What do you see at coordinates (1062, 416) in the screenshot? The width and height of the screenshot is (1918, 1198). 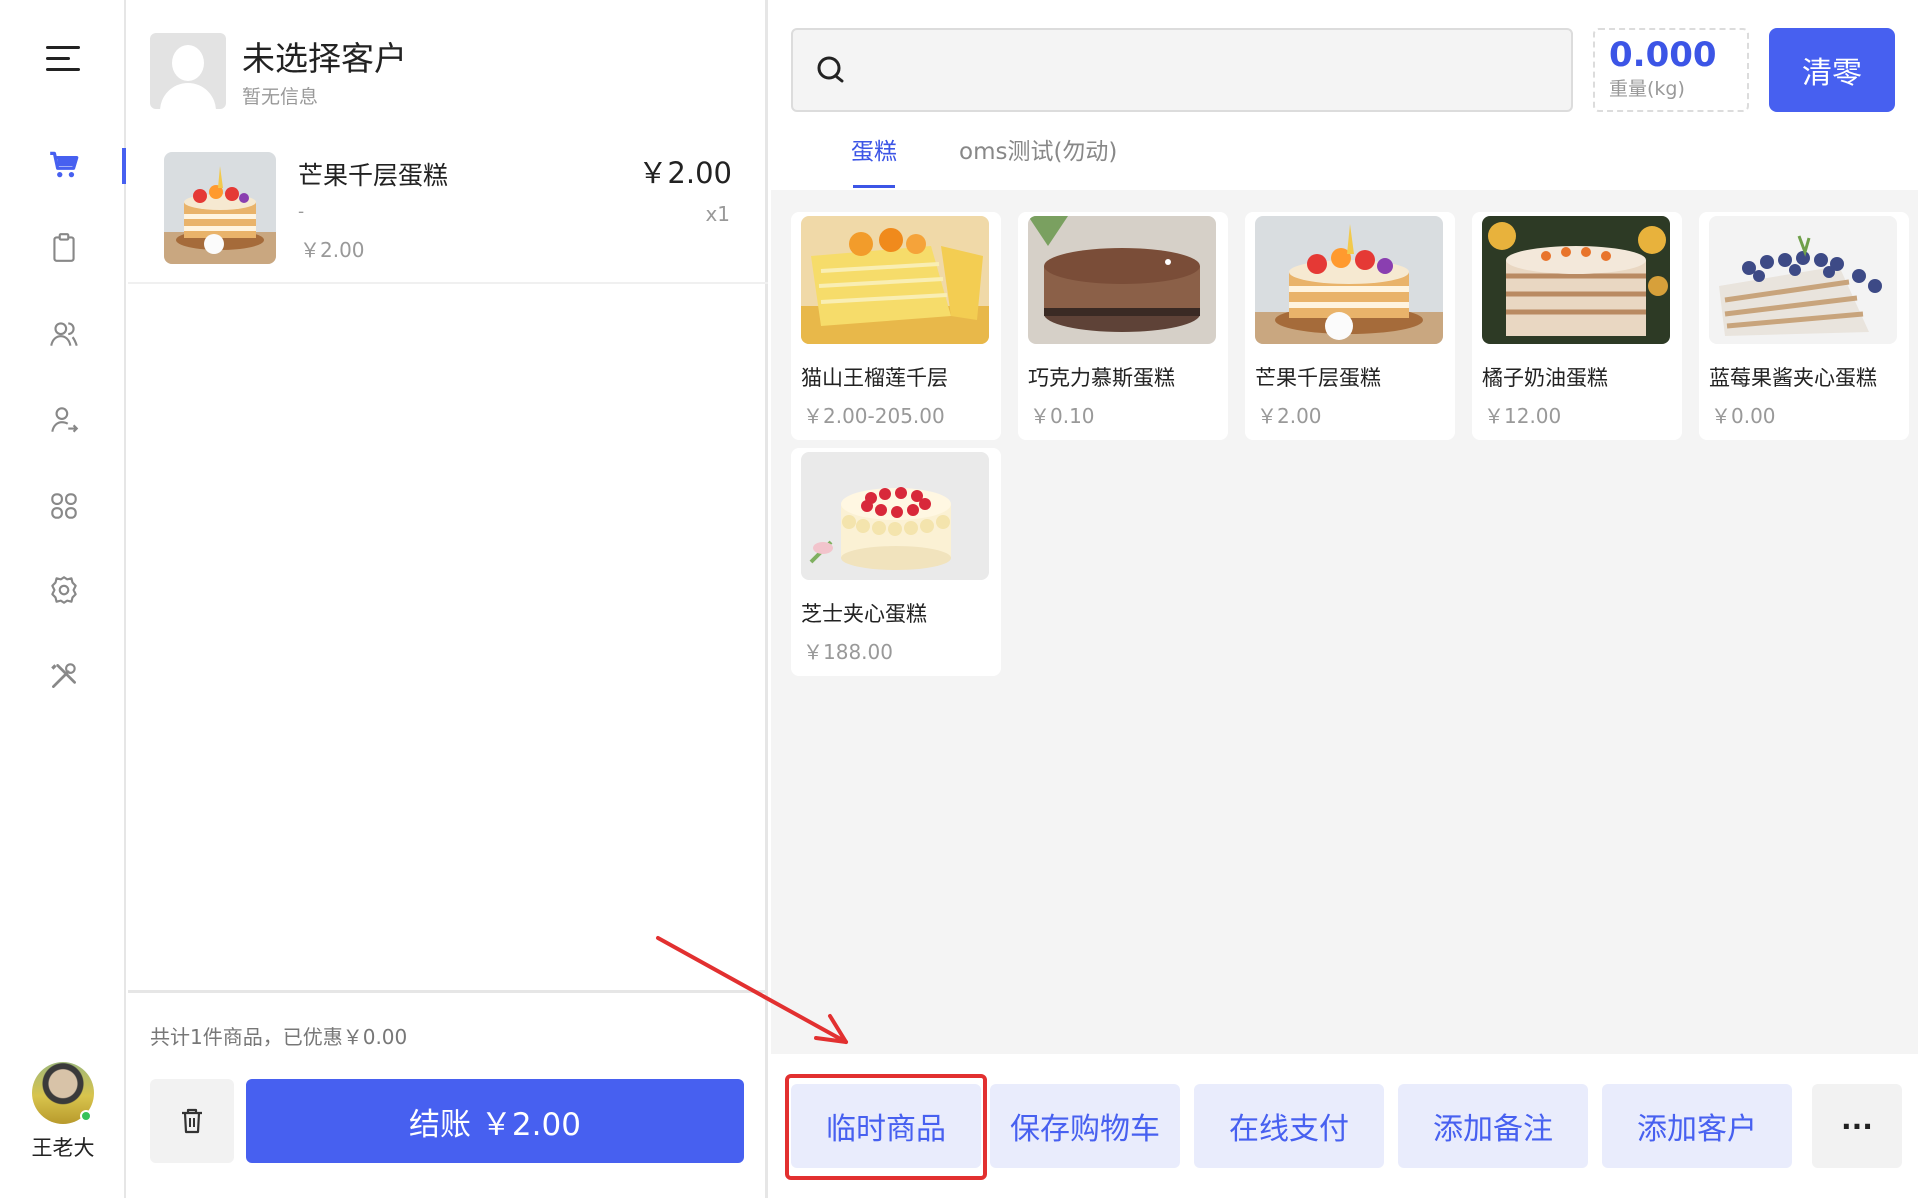 I see `product-price: ￥0.10` at bounding box center [1062, 416].